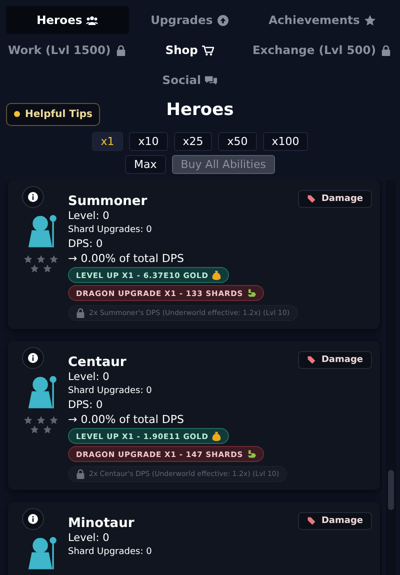  I want to click on max-button: Max, so click(145, 164).